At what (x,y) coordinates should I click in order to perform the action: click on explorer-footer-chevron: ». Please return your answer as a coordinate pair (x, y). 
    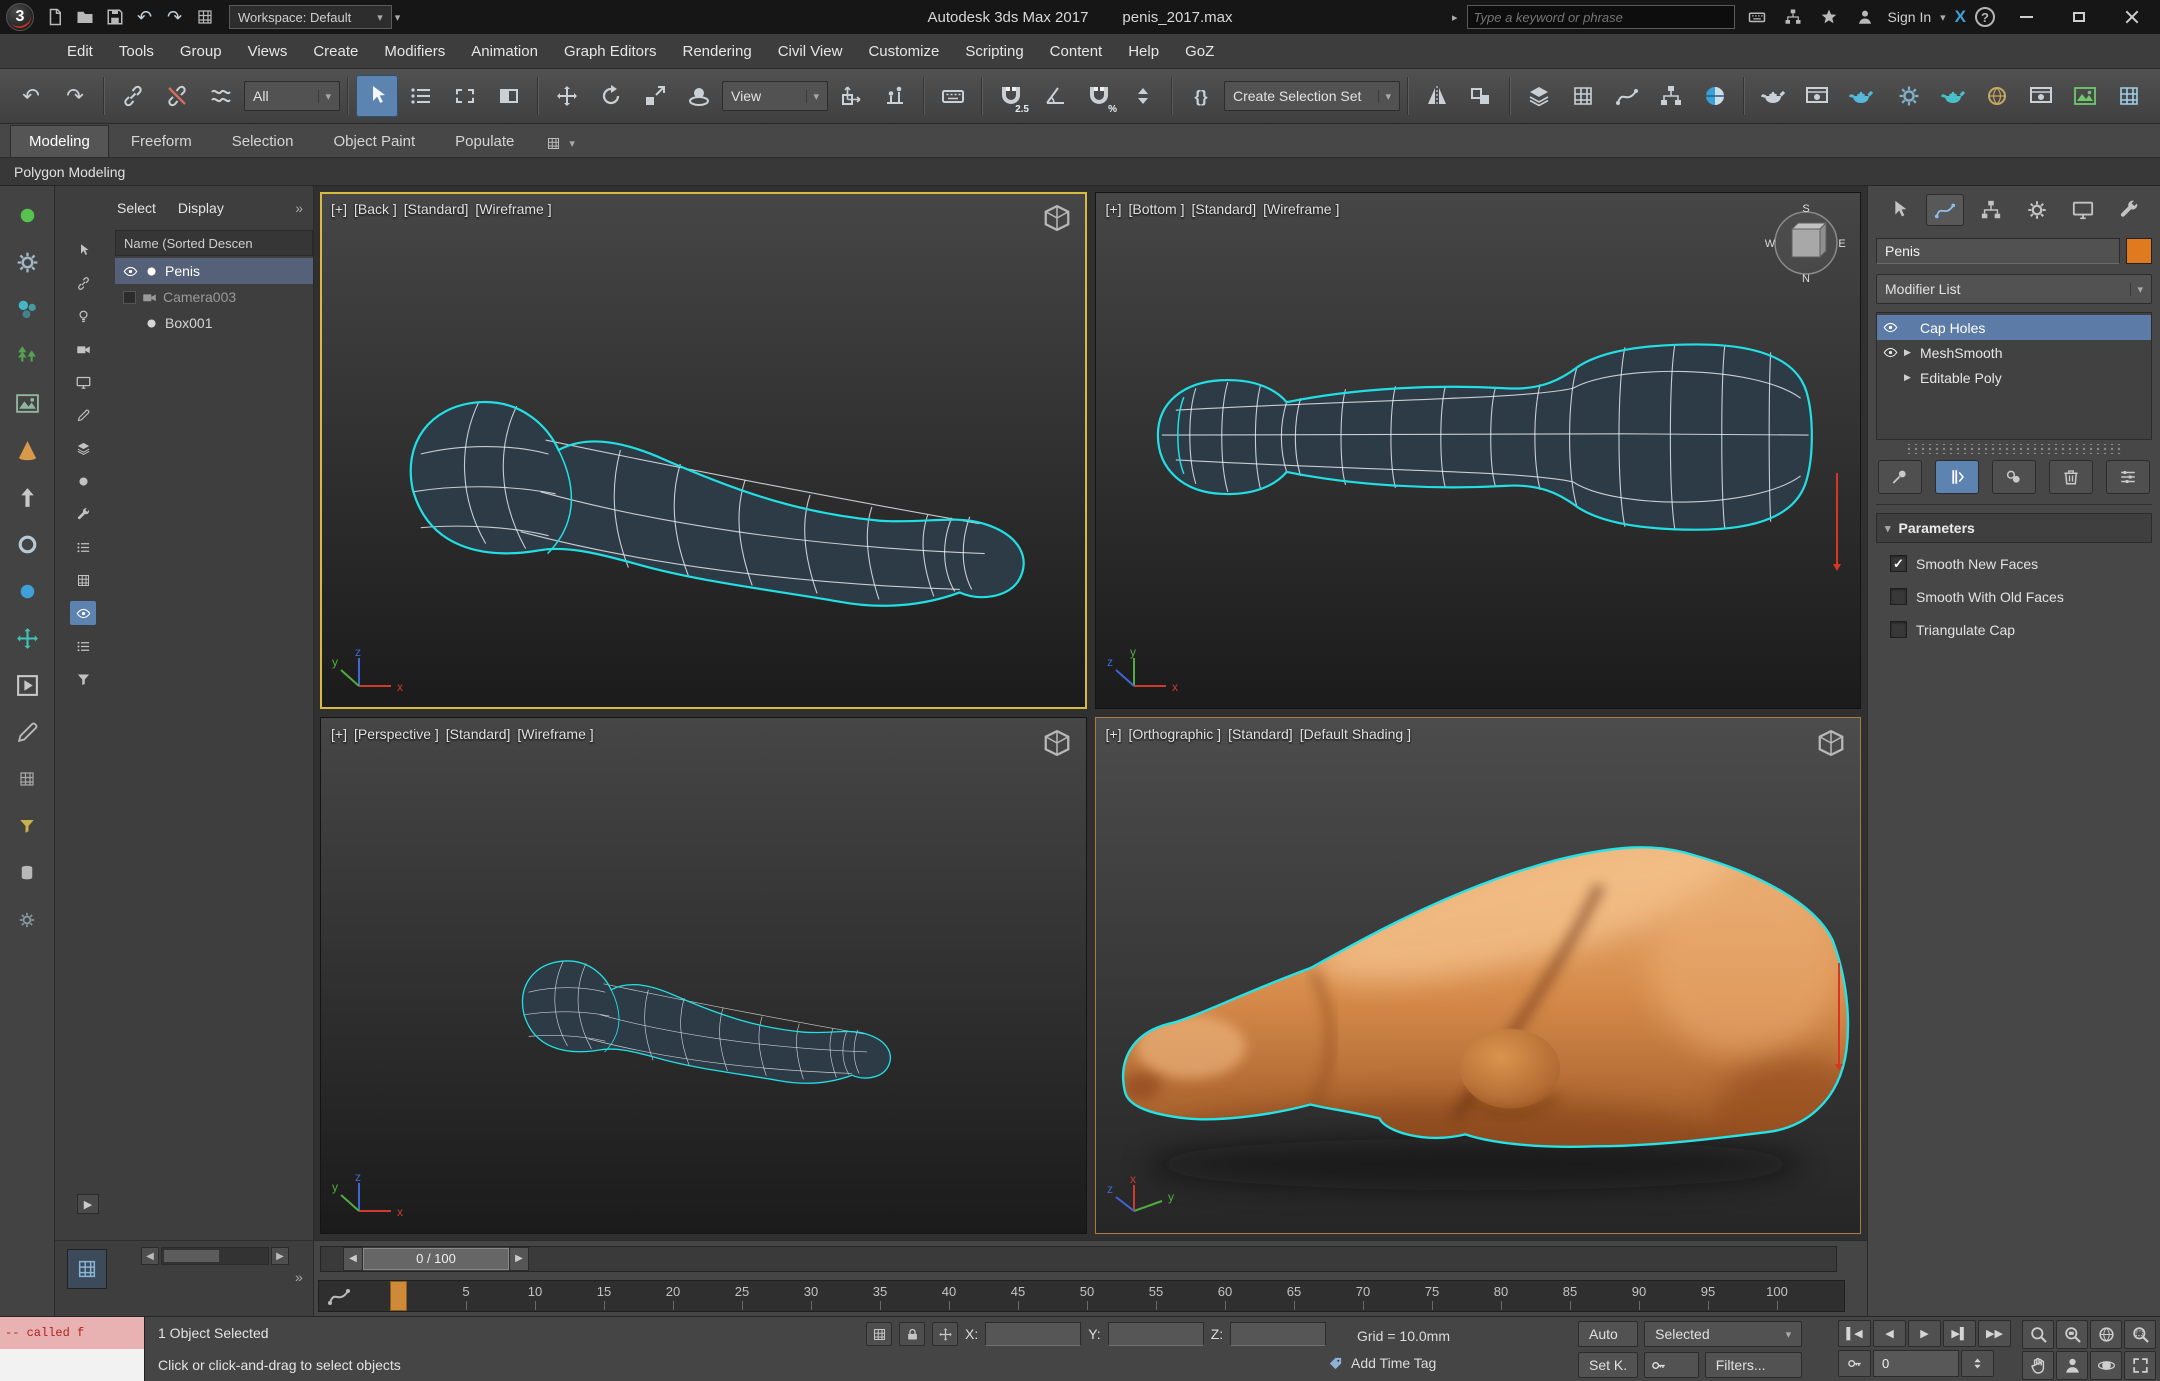
    Looking at the image, I should click on (299, 1277).